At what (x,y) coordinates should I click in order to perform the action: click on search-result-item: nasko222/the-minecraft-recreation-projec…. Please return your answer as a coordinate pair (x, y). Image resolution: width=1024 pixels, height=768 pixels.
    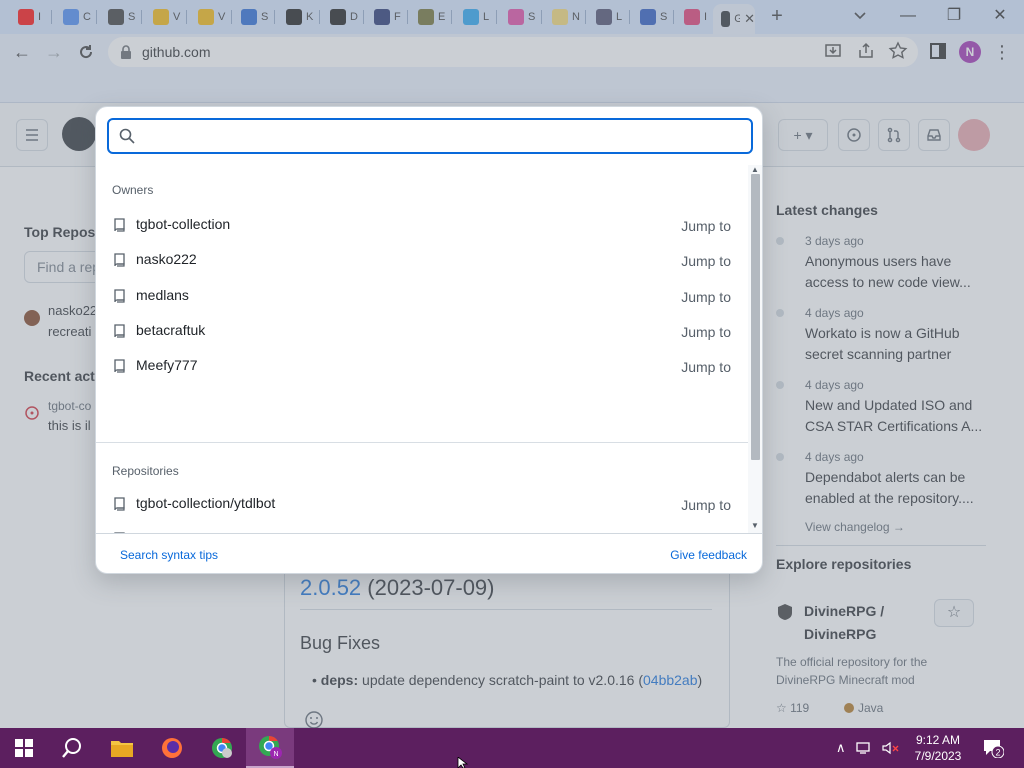
    Looking at the image, I should click on (422, 528).